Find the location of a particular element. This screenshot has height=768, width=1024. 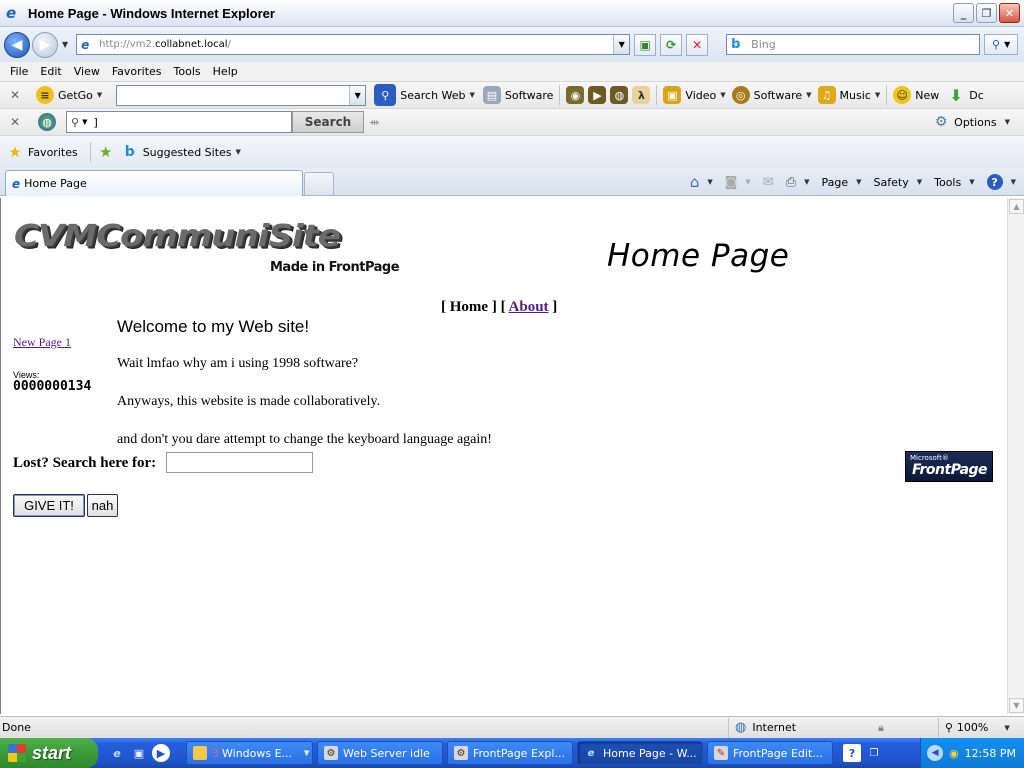

tools-menu: Tools is located at coordinates (947, 182).